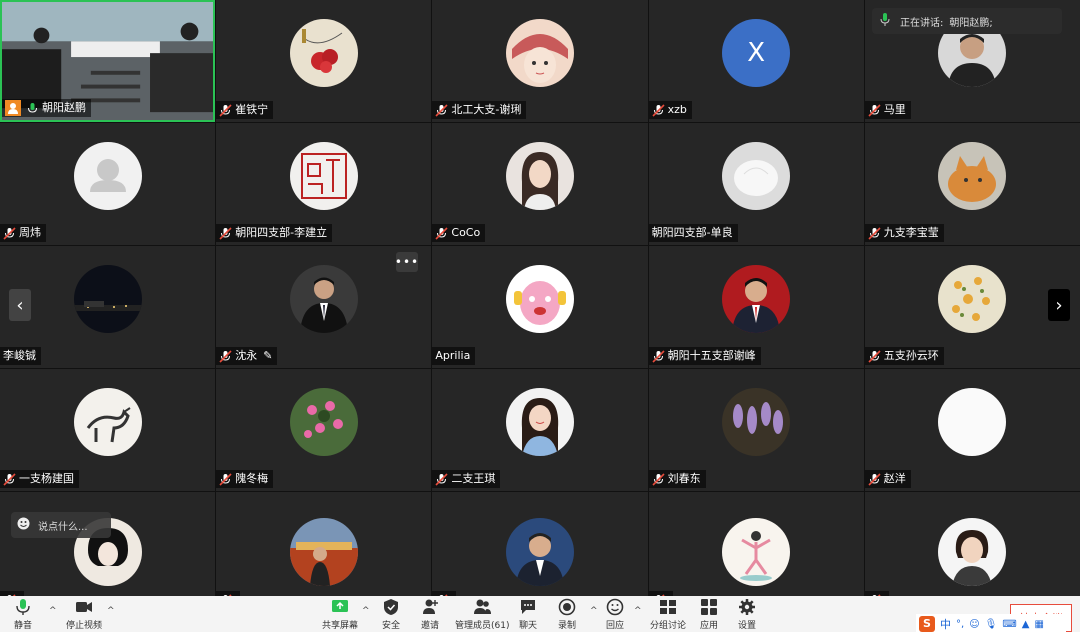  What do you see at coordinates (1009, 624) in the screenshot?
I see `keyboard-icon: ⌨` at bounding box center [1009, 624].